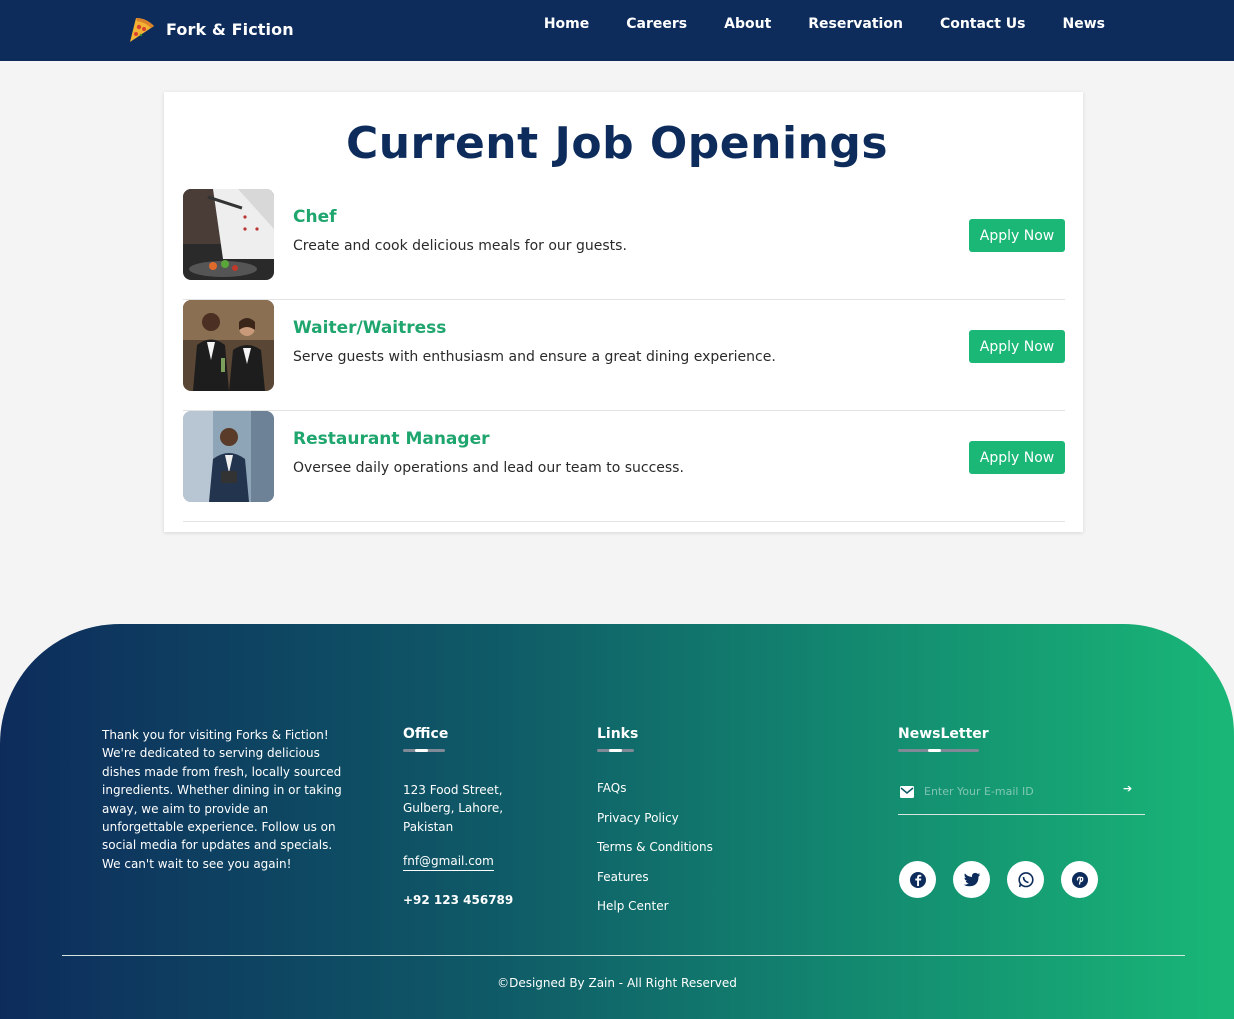  I want to click on brand-name: Fork & Fiction, so click(230, 29).